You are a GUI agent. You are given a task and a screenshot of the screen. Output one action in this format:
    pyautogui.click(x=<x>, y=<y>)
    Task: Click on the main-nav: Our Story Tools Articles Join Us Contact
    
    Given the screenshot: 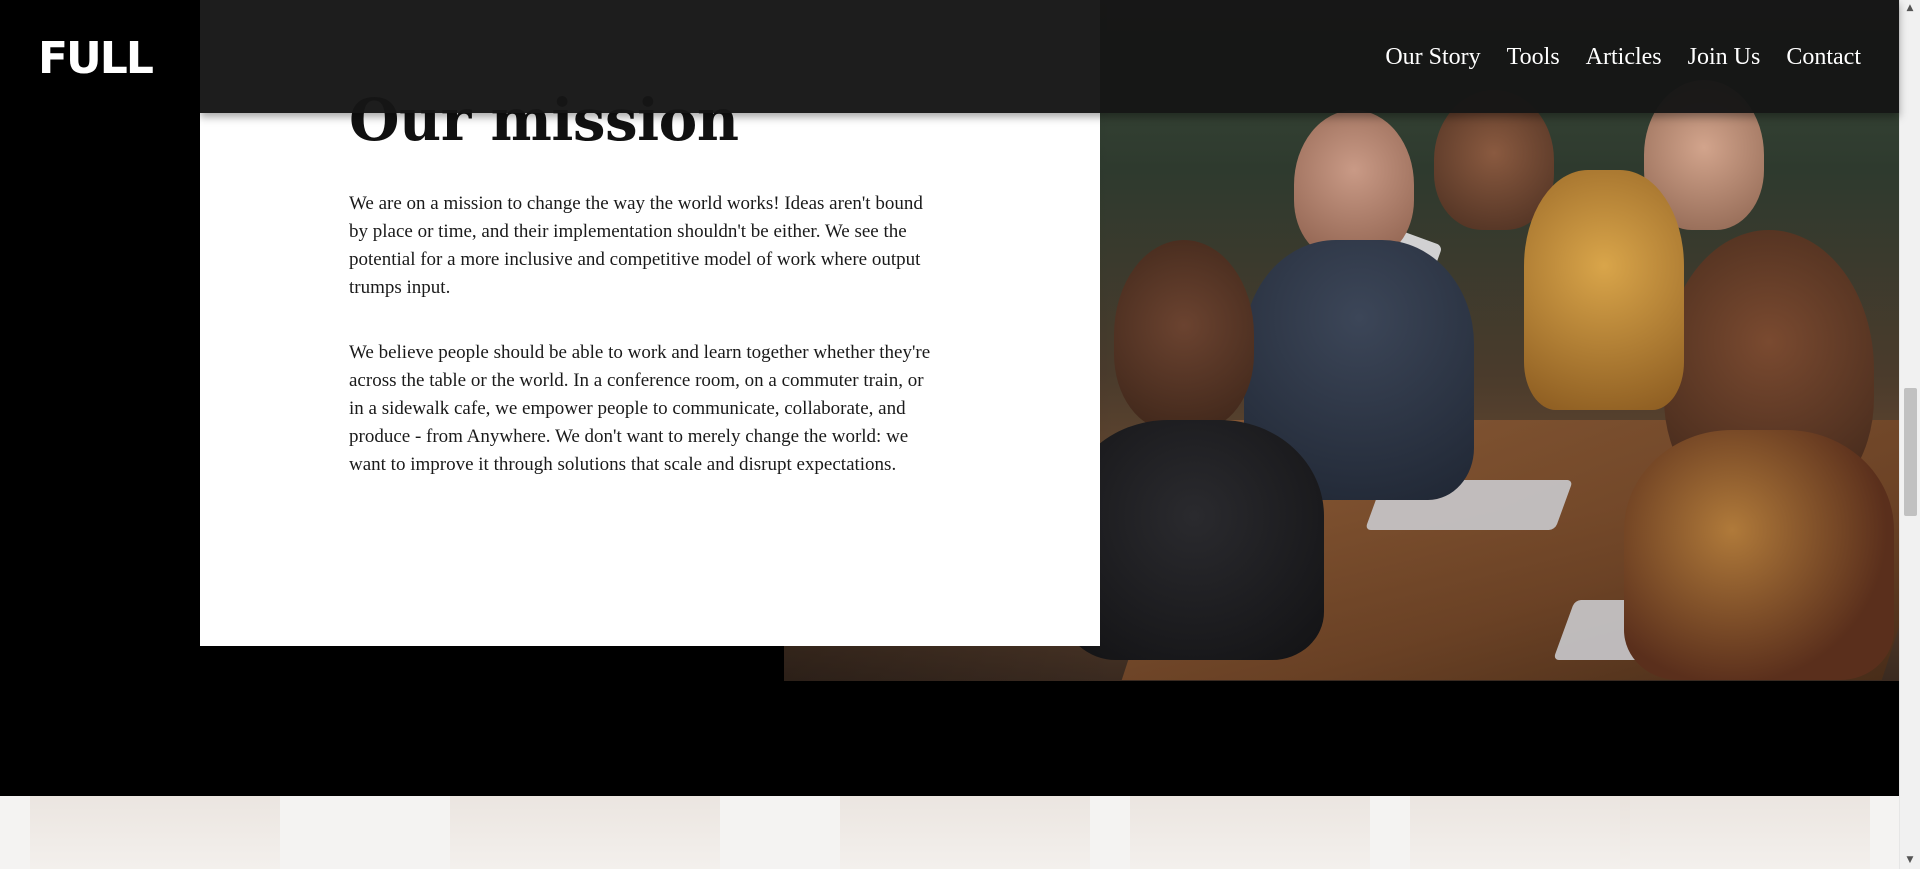 What is the action you would take?
    pyautogui.click(x=1623, y=57)
    